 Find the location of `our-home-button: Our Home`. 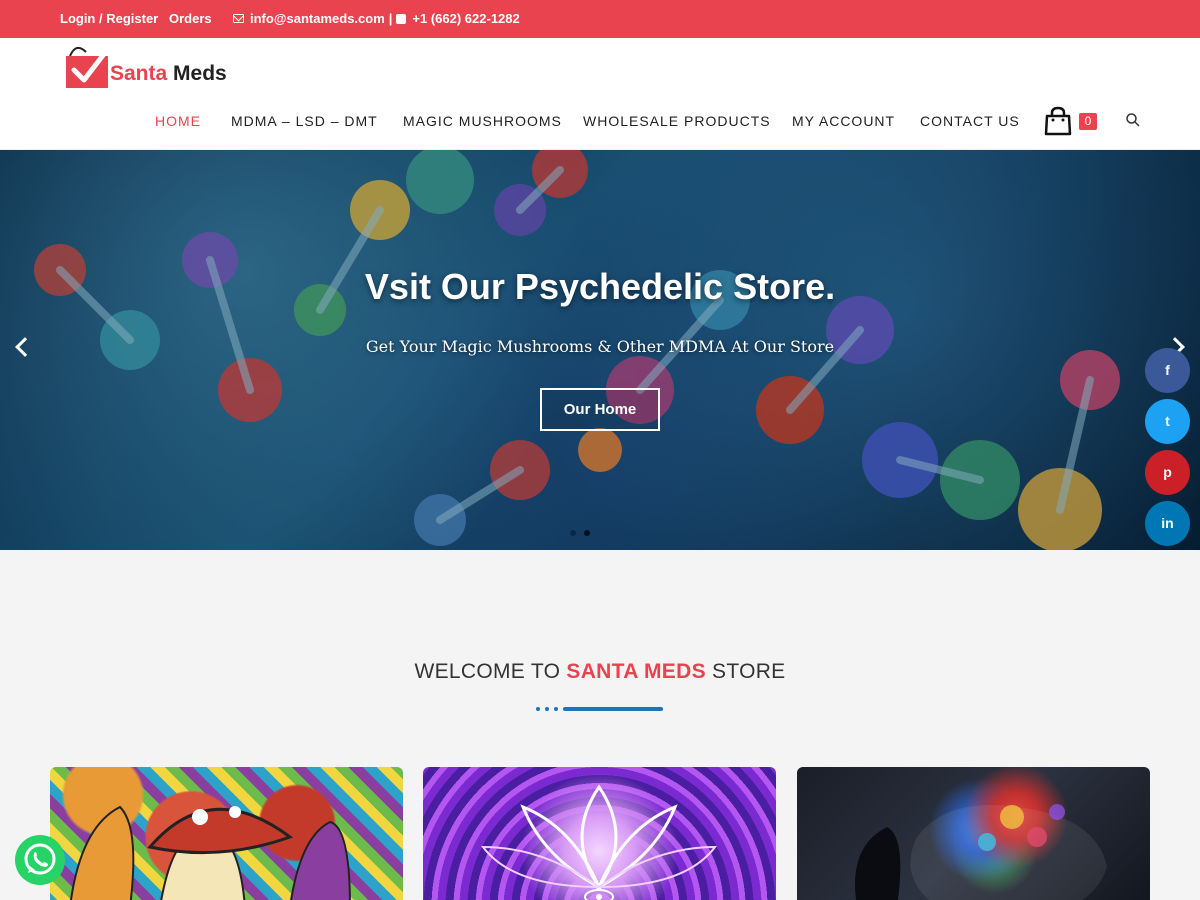

our-home-button: Our Home is located at coordinates (600, 409).